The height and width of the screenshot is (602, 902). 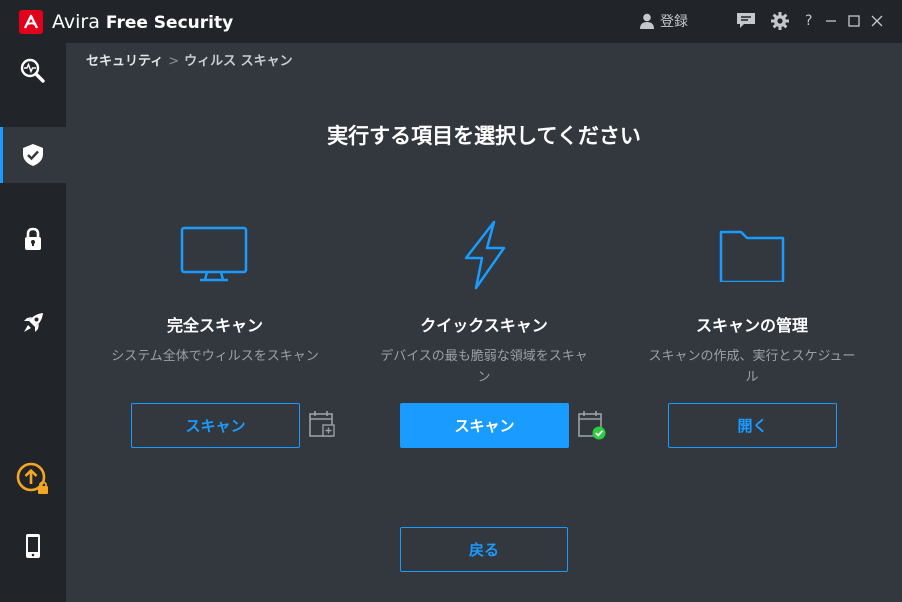 I want to click on full-scan-description: システム全体でウィルスをスキャン, so click(x=215, y=356).